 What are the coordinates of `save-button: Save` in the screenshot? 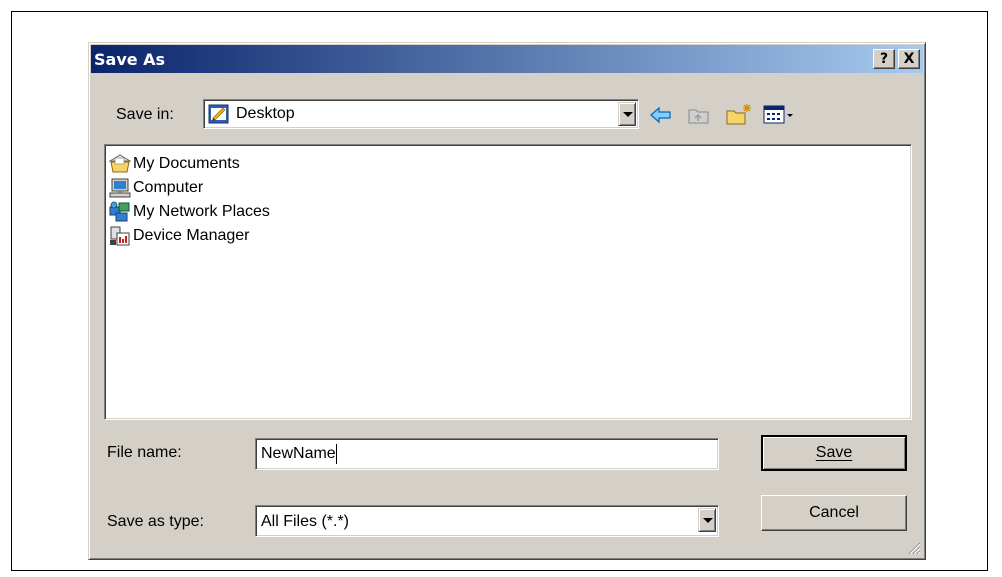 It's located at (834, 453).